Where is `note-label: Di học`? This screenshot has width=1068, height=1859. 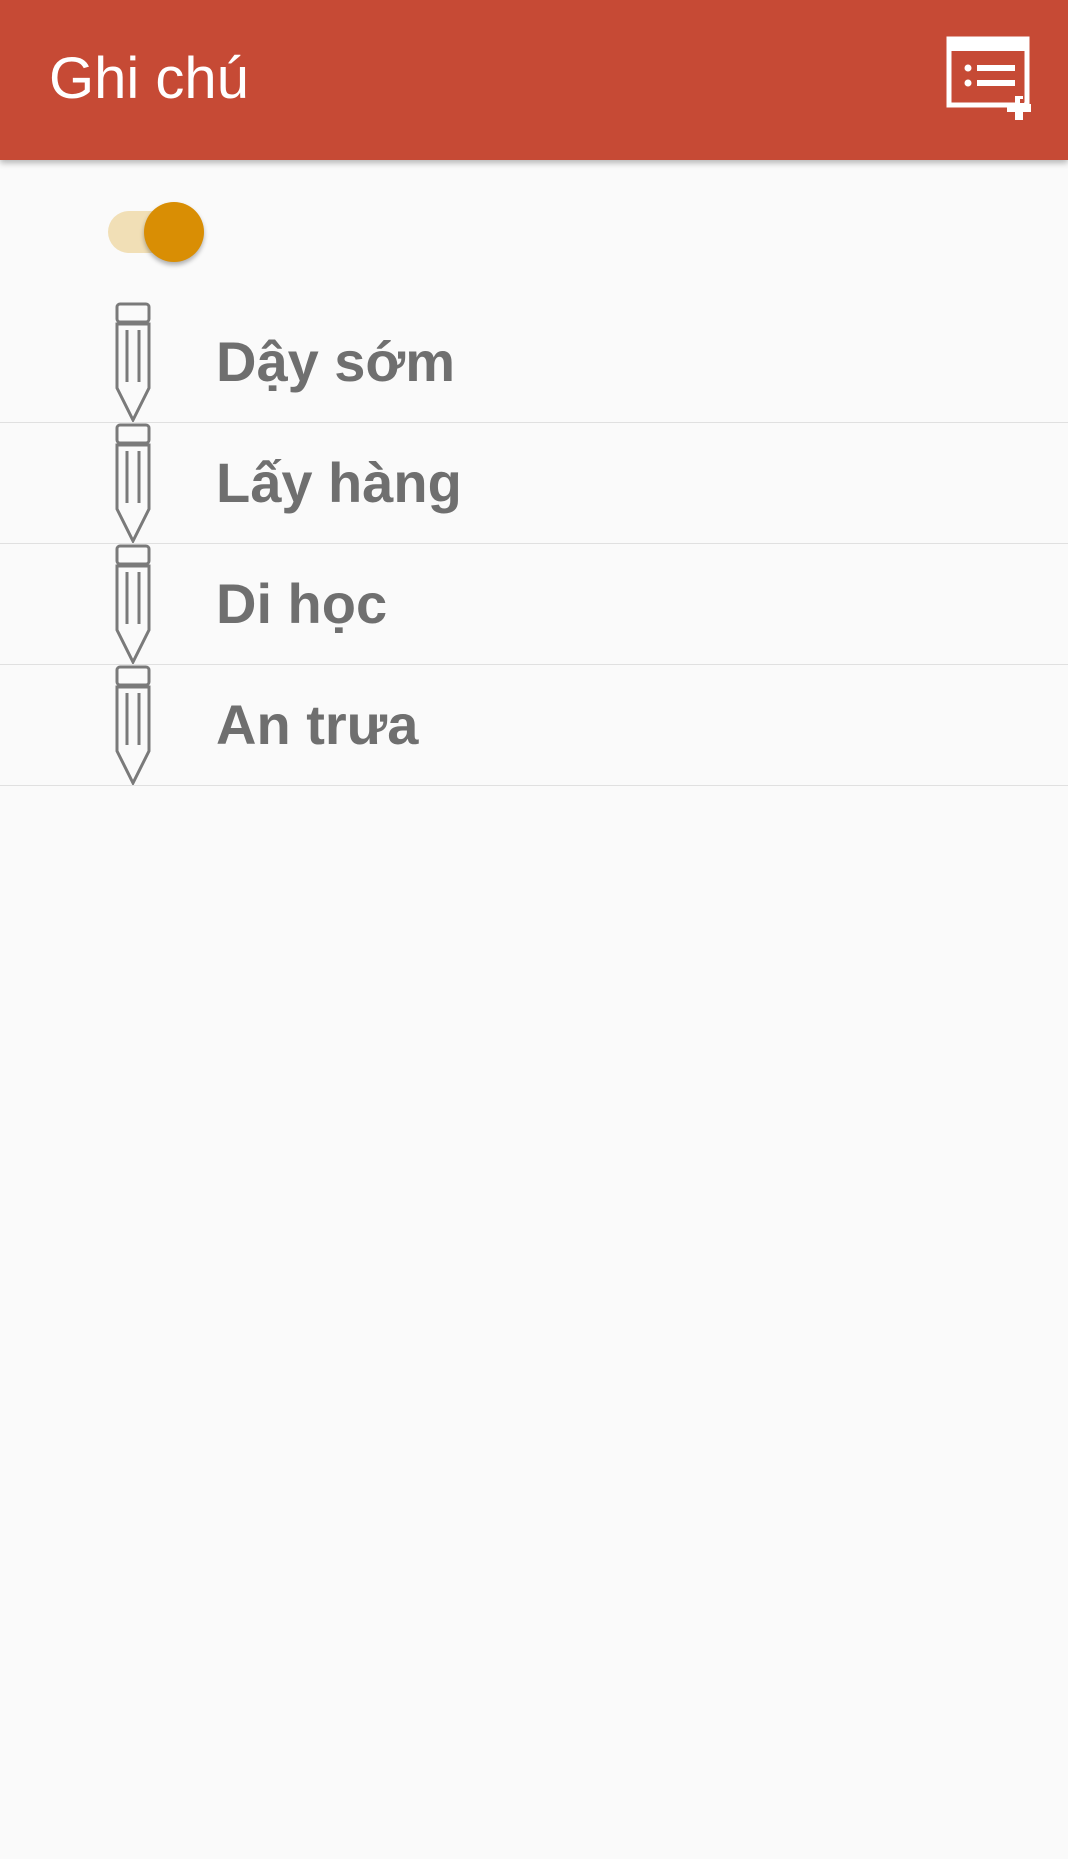
note-label: Di học is located at coordinates (302, 603).